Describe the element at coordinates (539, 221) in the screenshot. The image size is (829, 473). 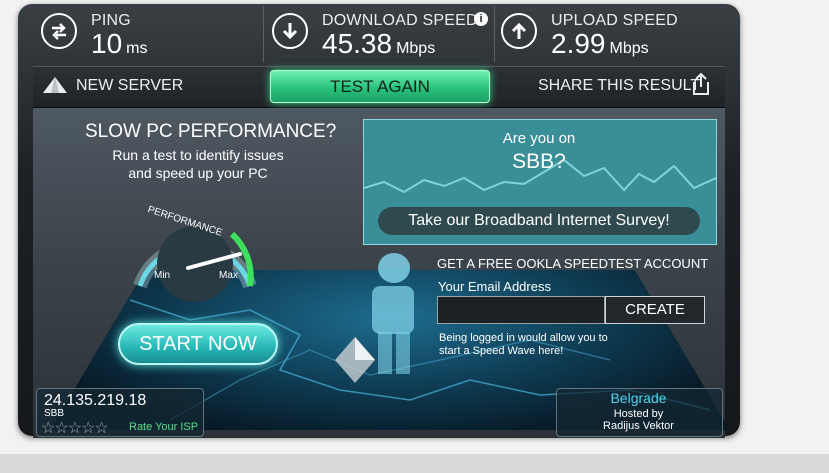
I see `survey-button: Take our Broadband Internet Survey!` at that location.